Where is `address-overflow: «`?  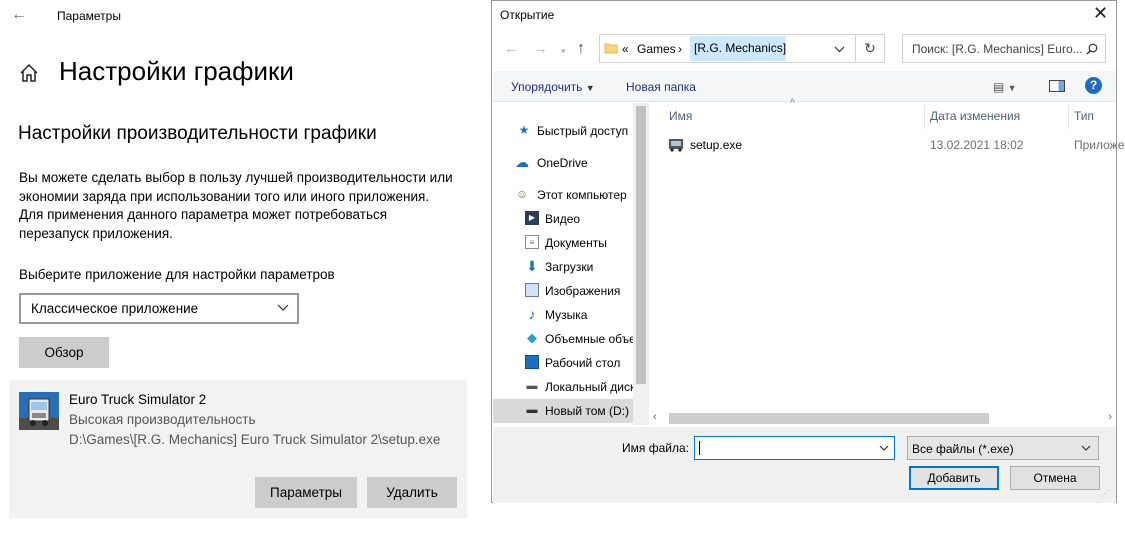 address-overflow: « is located at coordinates (625, 49).